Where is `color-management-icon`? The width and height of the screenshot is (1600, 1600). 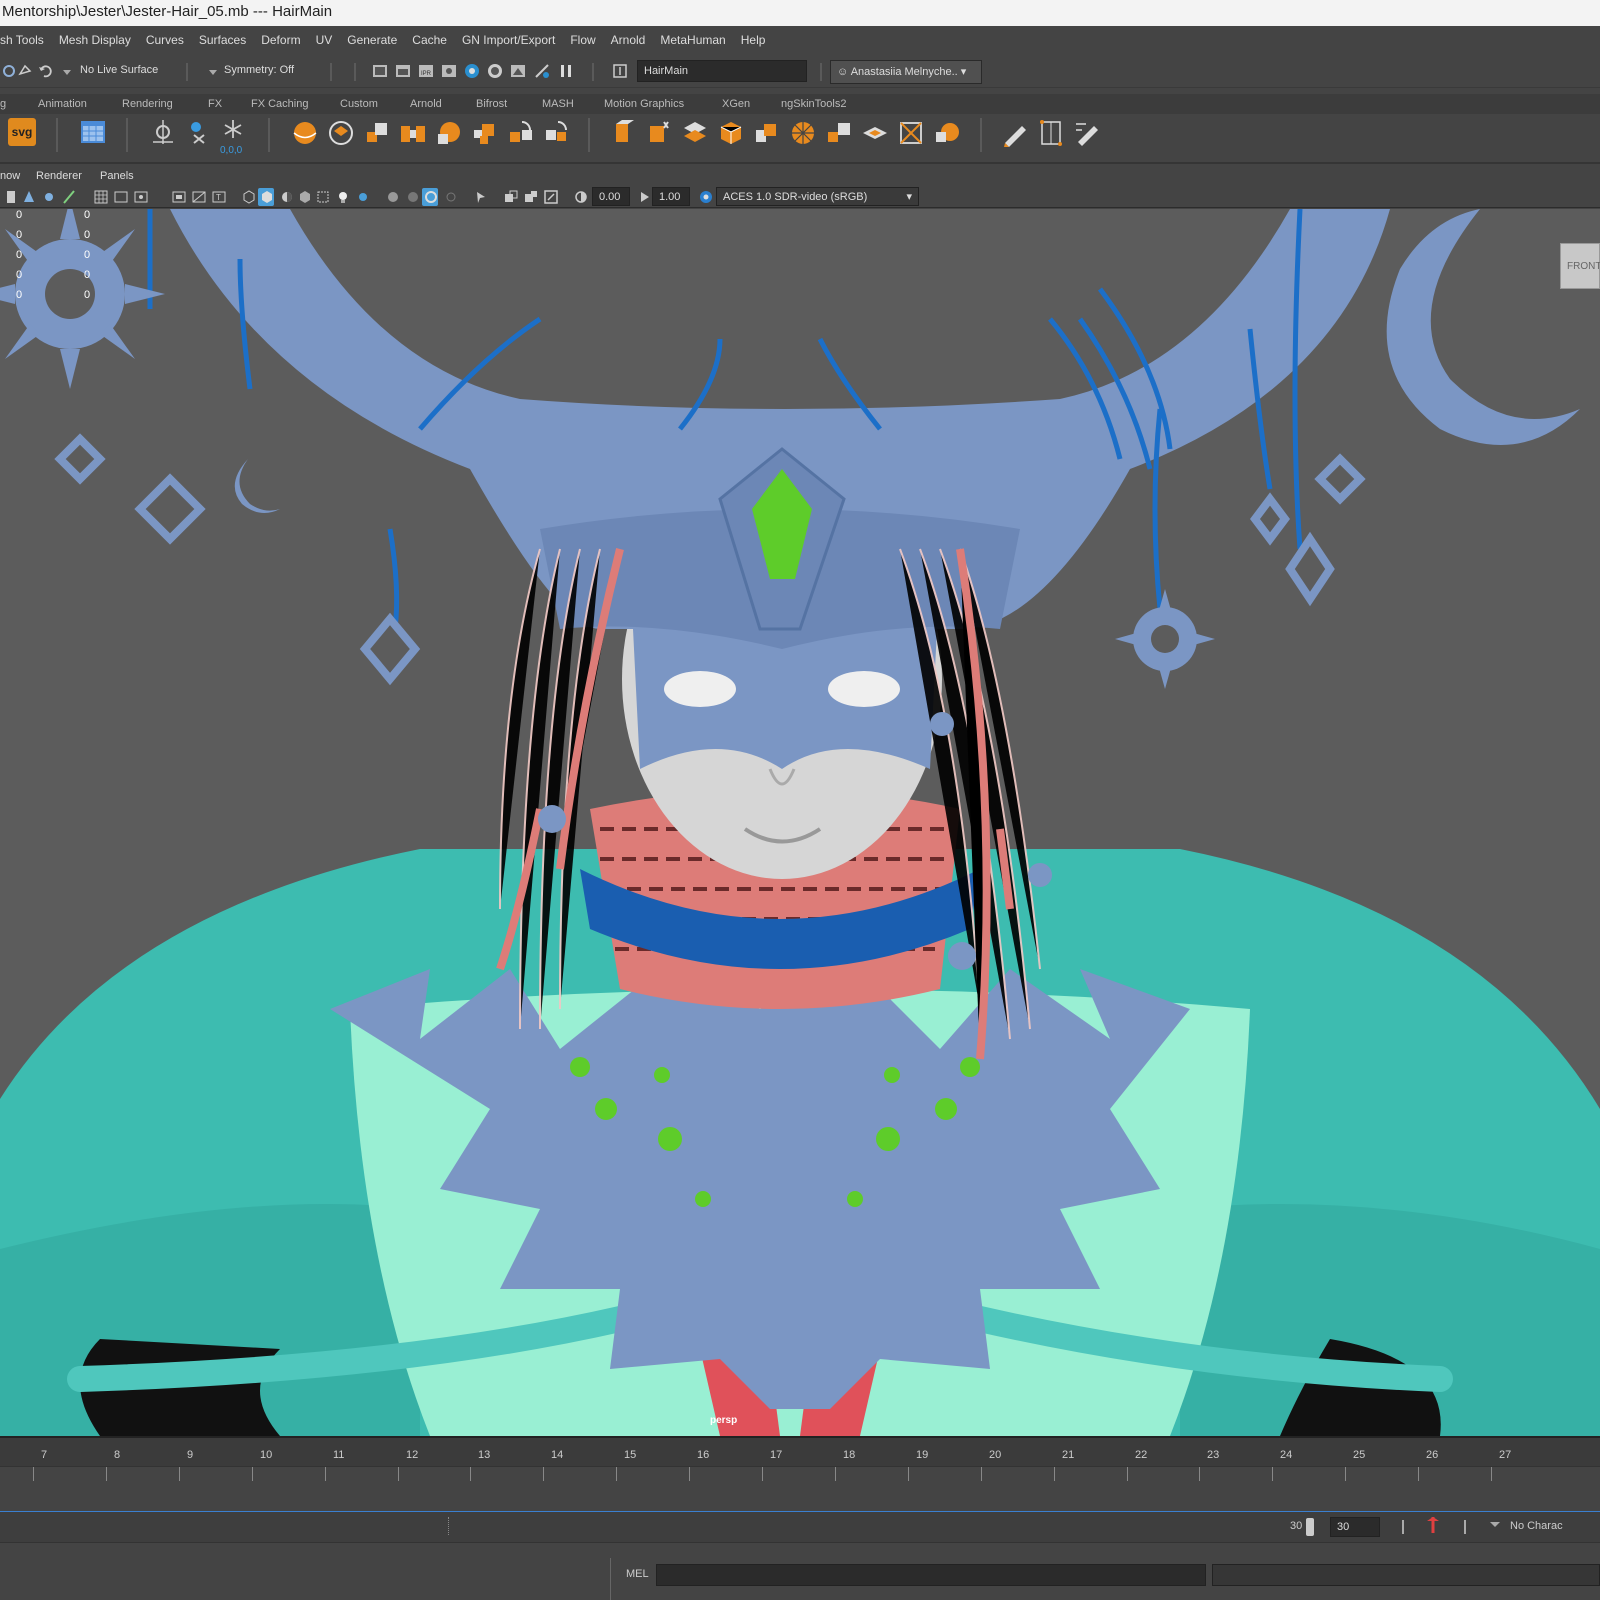
color-management-icon is located at coordinates (705, 197).